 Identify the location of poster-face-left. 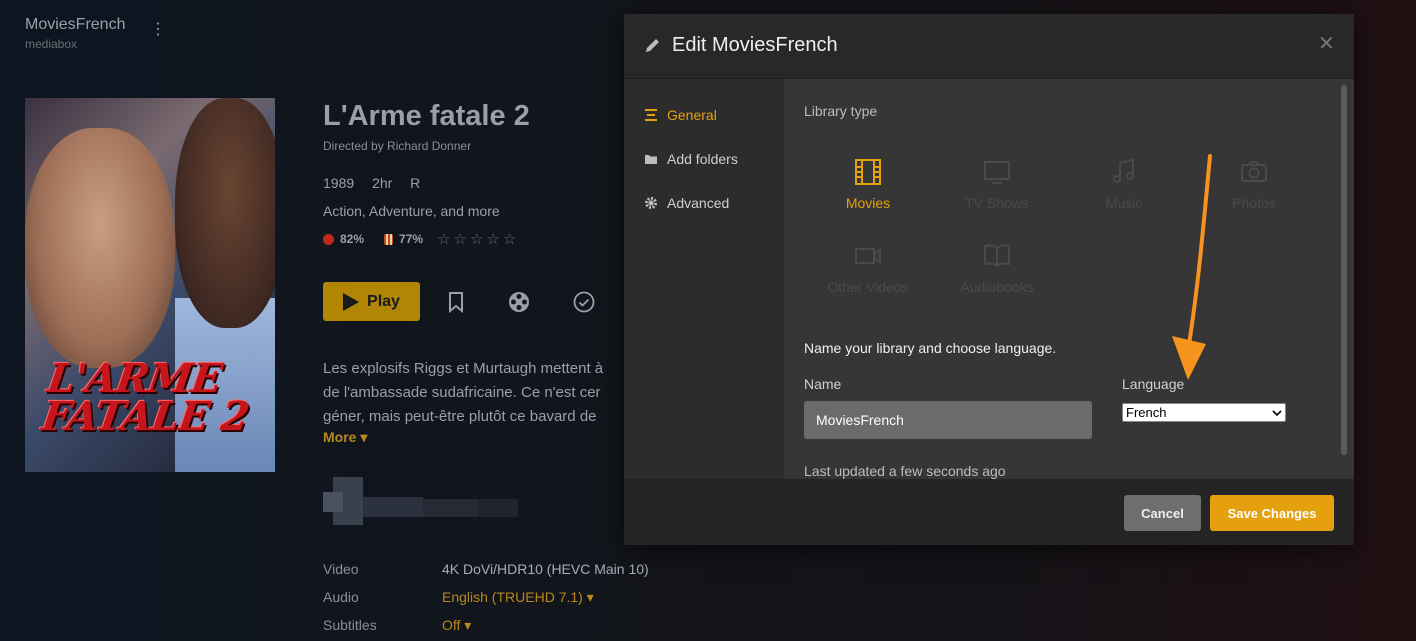
(100, 248).